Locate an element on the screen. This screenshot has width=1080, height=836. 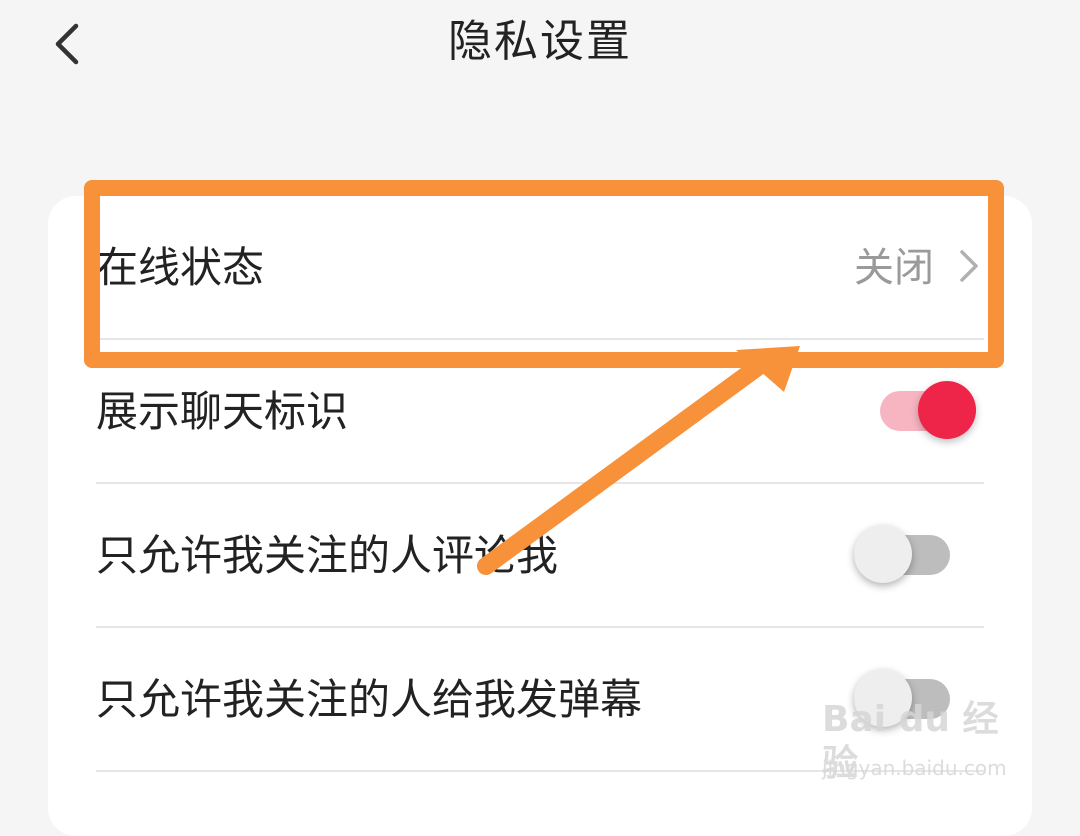
baidu-jingyan-watermark: Bai du 经验 jingyan.baidu.com is located at coordinates (922, 743).